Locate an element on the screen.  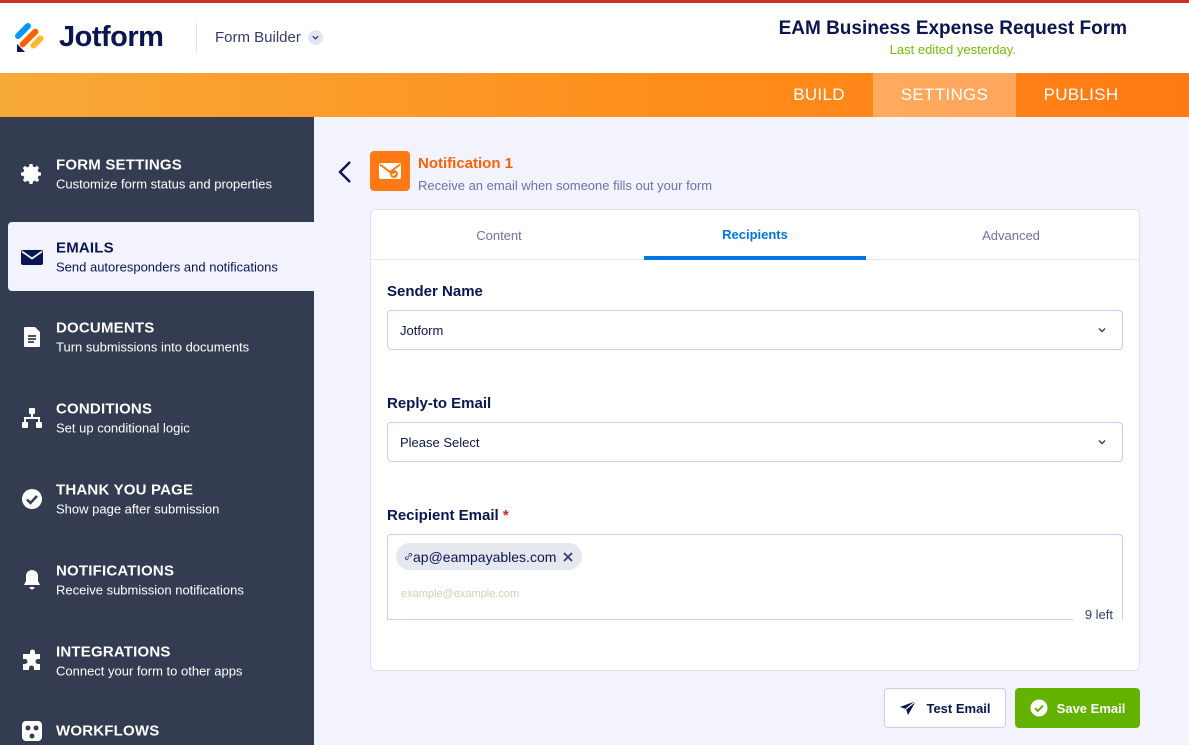
tab-content: Content is located at coordinates (499, 235).